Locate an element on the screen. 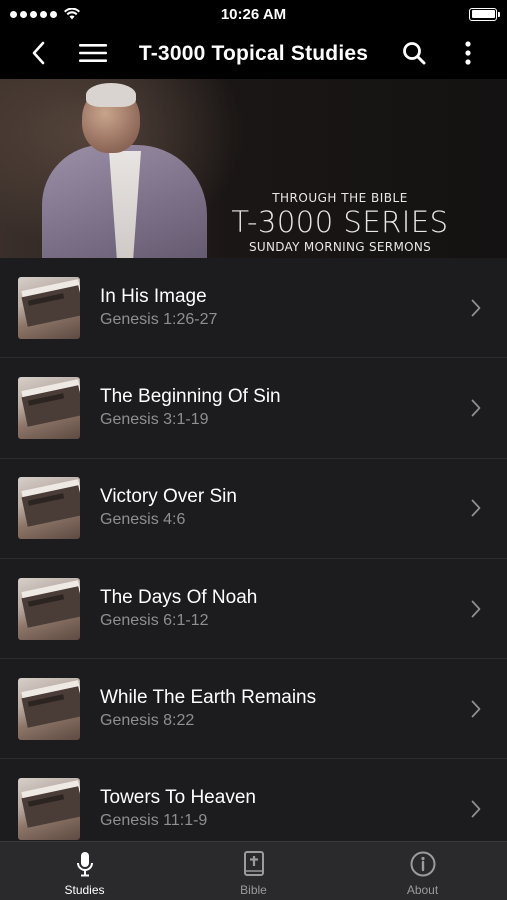 This screenshot has width=507, height=900. list-item: The Beginning Of Sin Genesis 3:1-19 is located at coordinates (253, 408).